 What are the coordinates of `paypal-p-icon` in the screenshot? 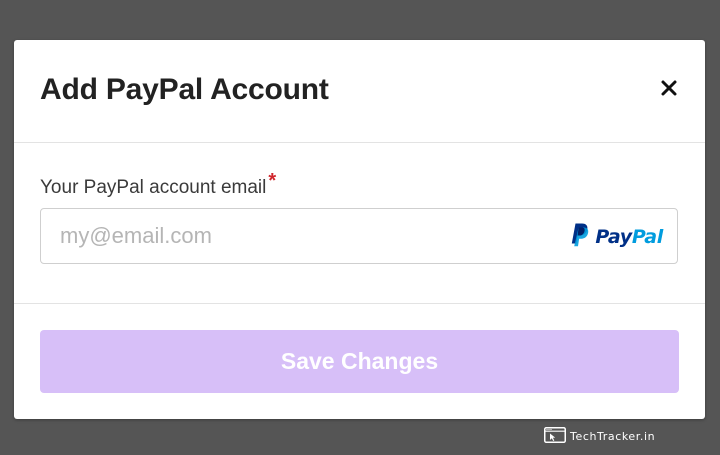 It's located at (580, 237).